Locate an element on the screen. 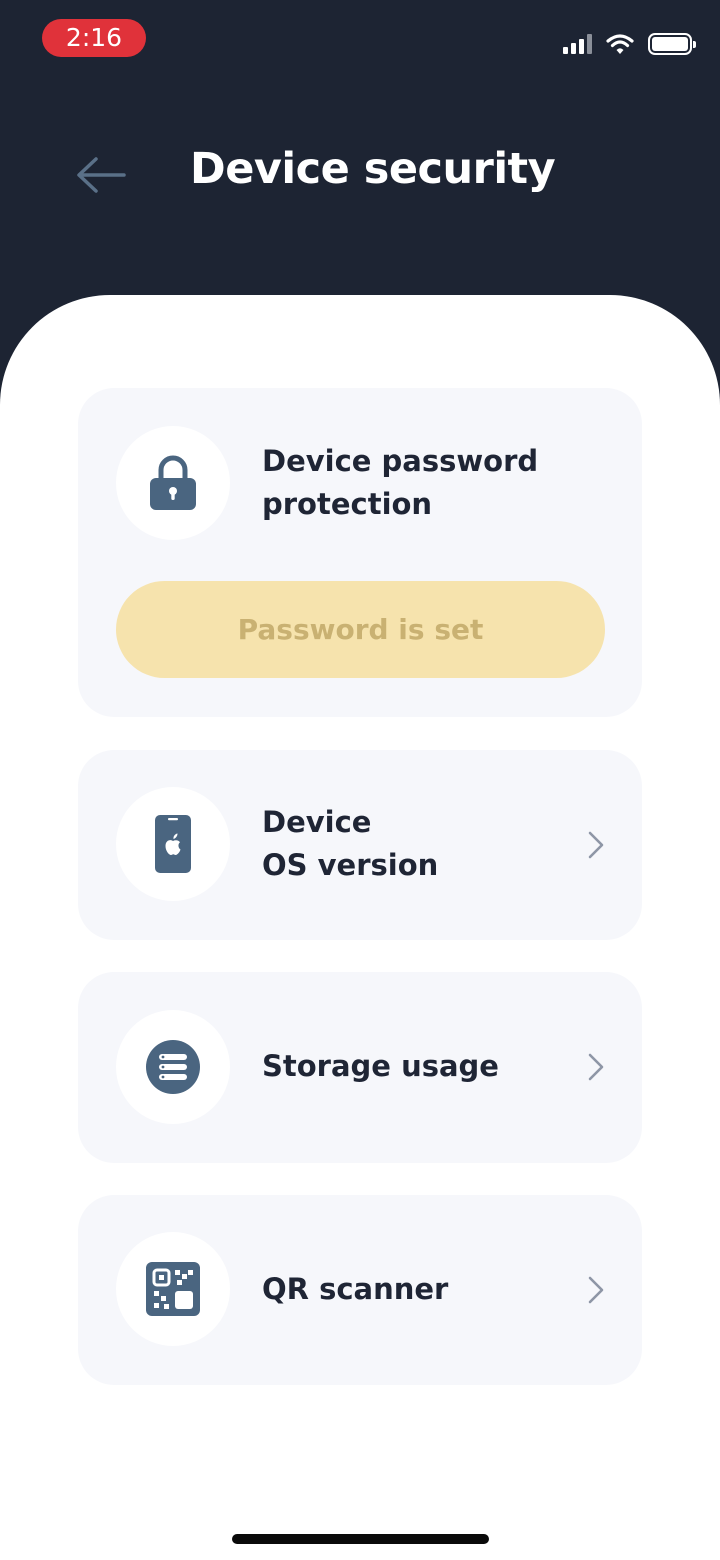 The image size is (720, 1560). back-button is located at coordinates (102, 175).